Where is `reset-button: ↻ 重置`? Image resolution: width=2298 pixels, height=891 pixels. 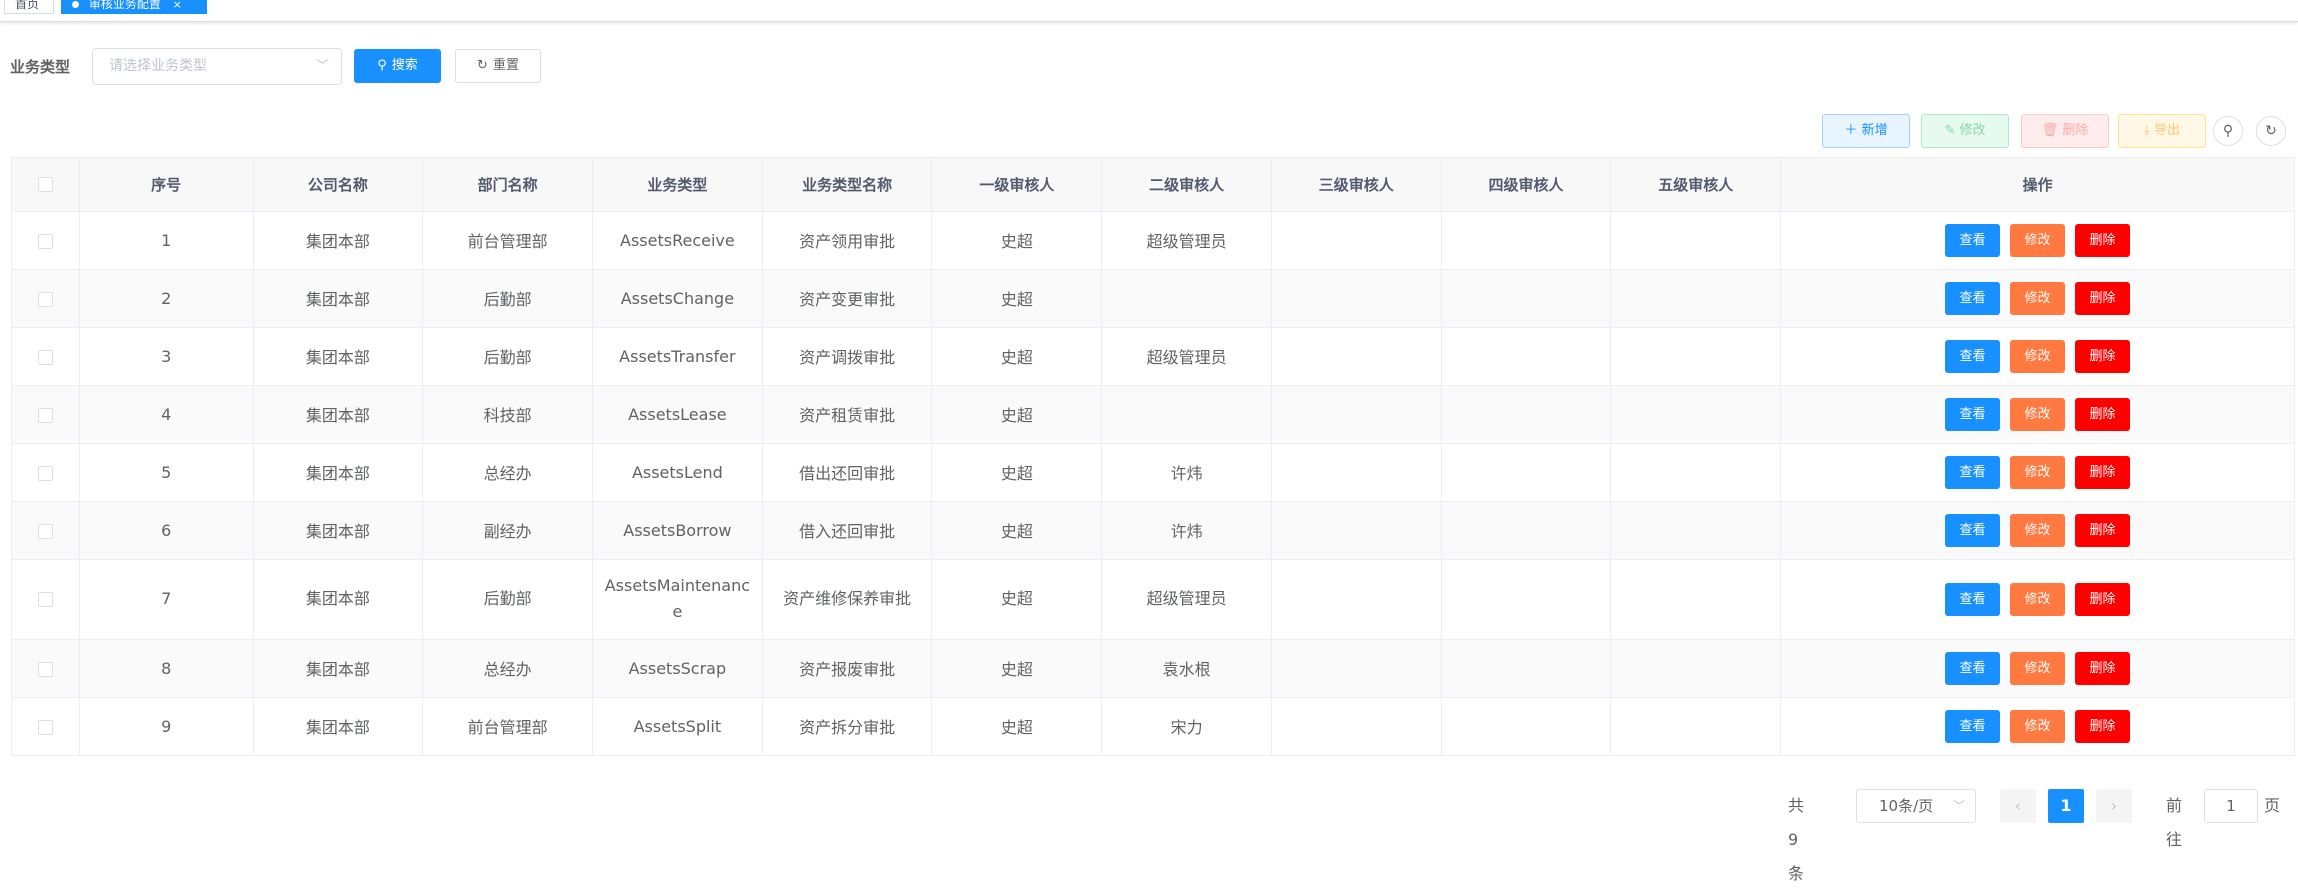
reset-button: ↻ 重置 is located at coordinates (498, 66).